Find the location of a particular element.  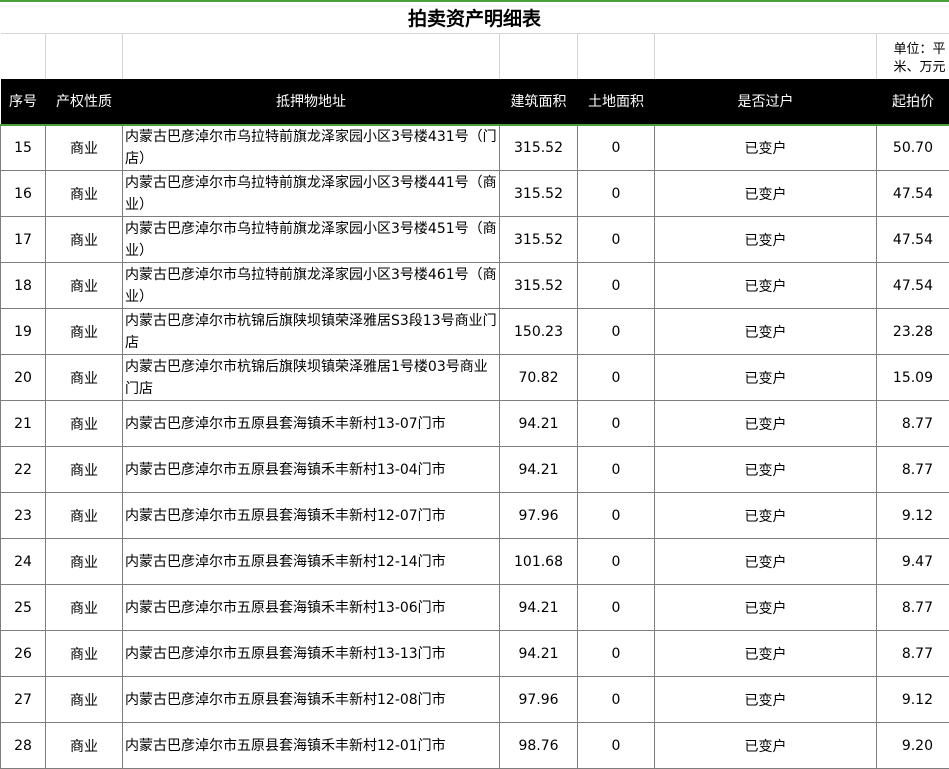

cell-address: 内蒙古巴彦淖尔市杭锦后旗陕坝镇荣泽雅居1号楼03号商业门店 is located at coordinates (311, 377).